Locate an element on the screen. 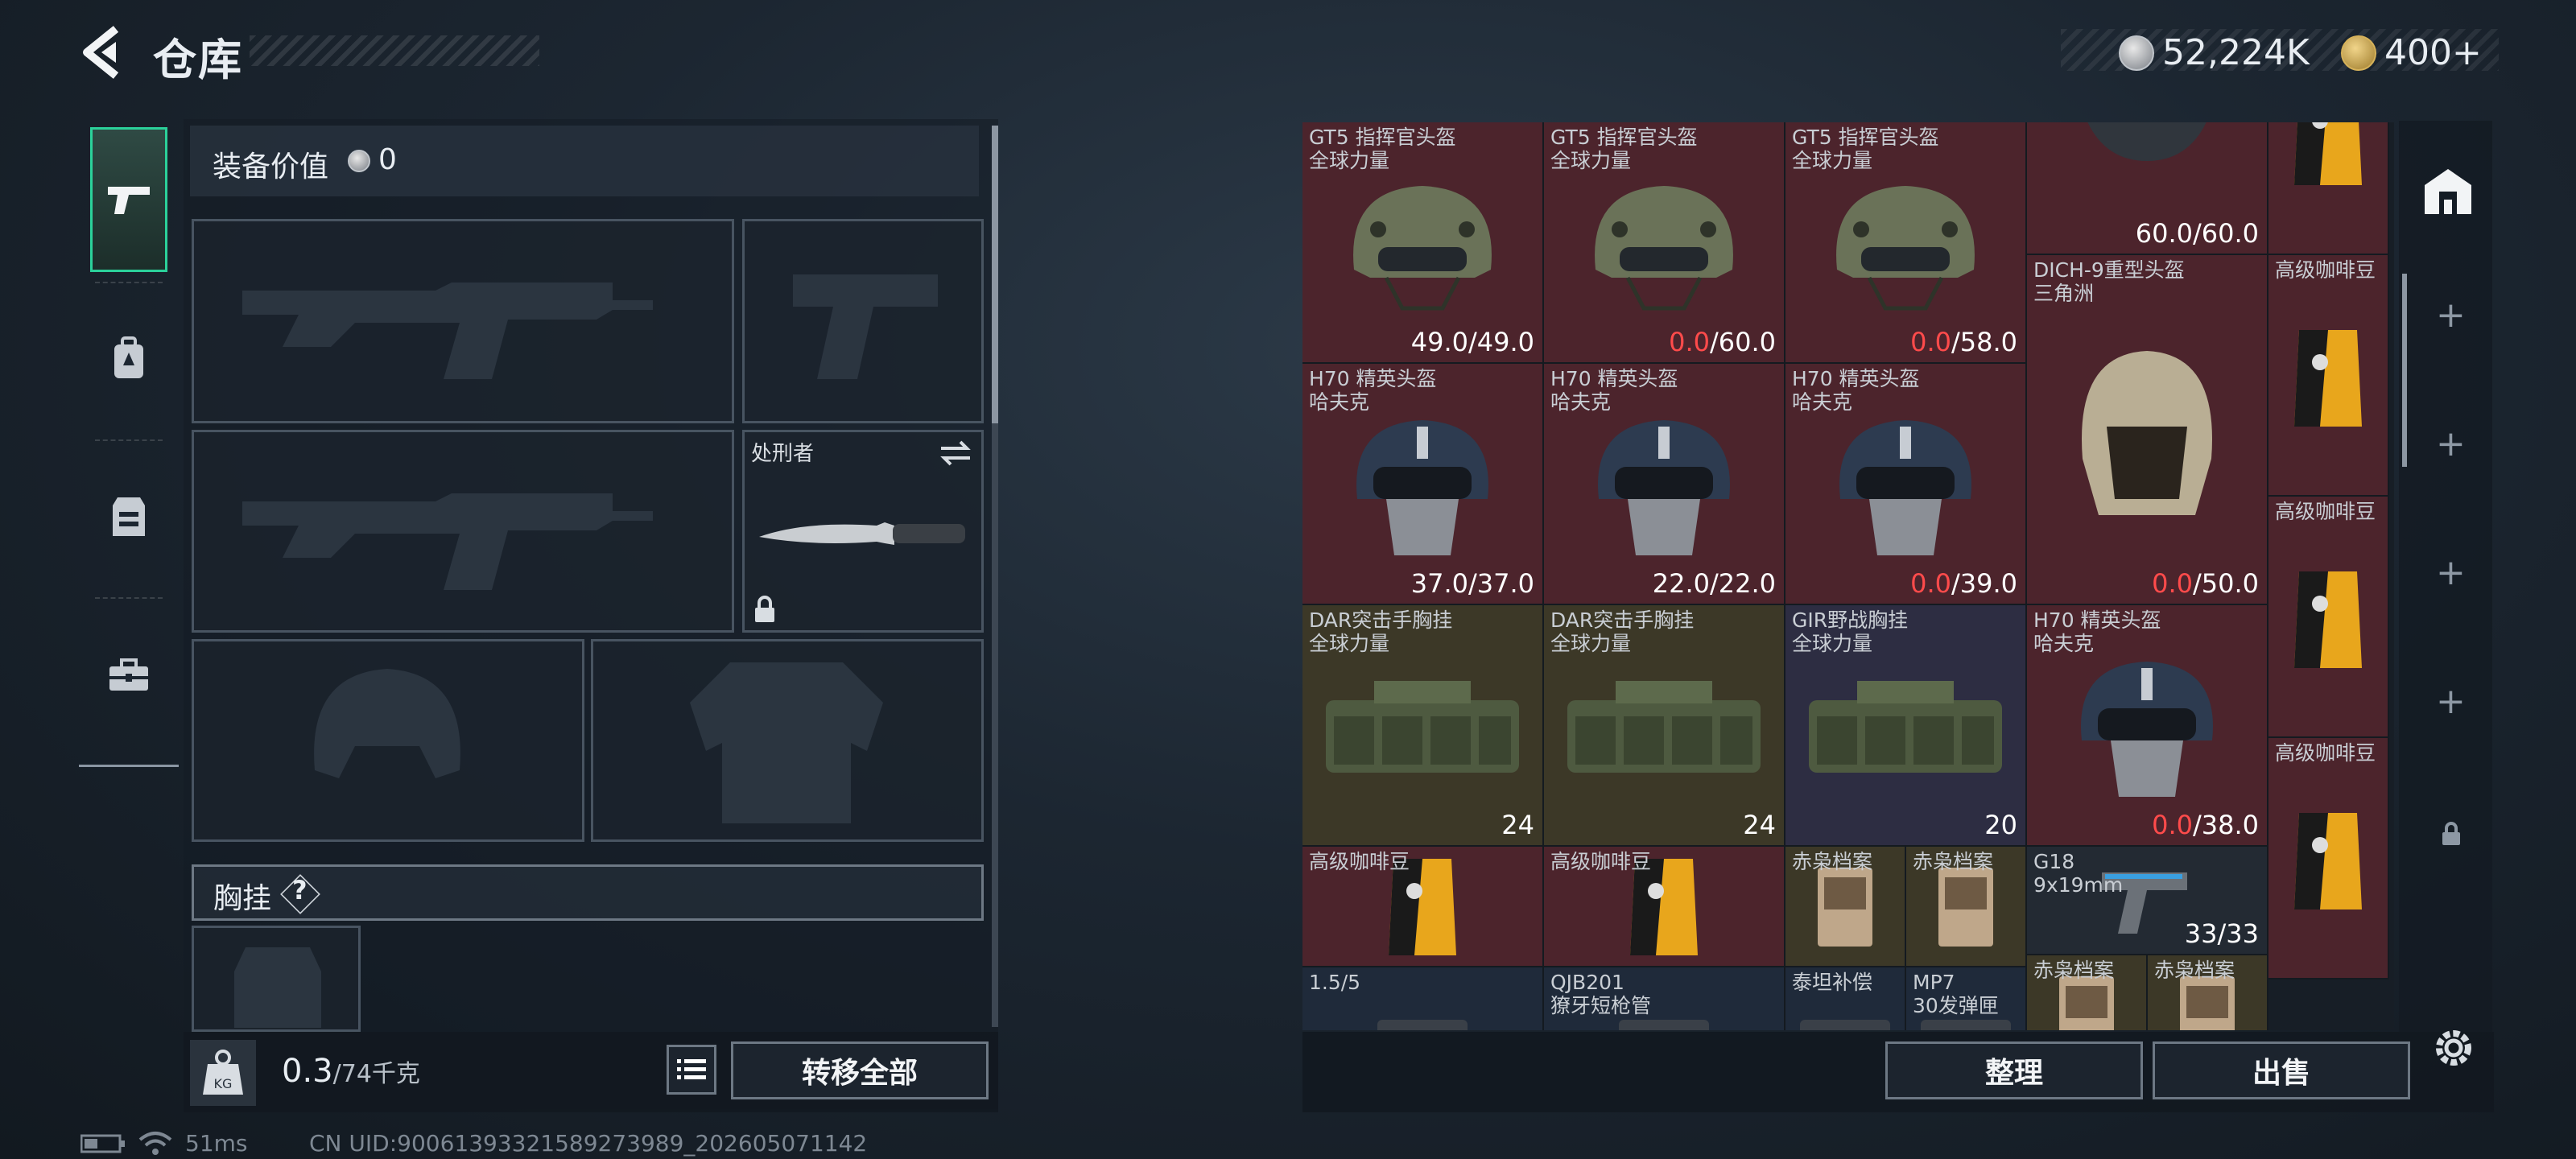 This screenshot has height=1159, width=2576. item-name: GT5 指挥官头盔 全球力量 is located at coordinates (1624, 149).